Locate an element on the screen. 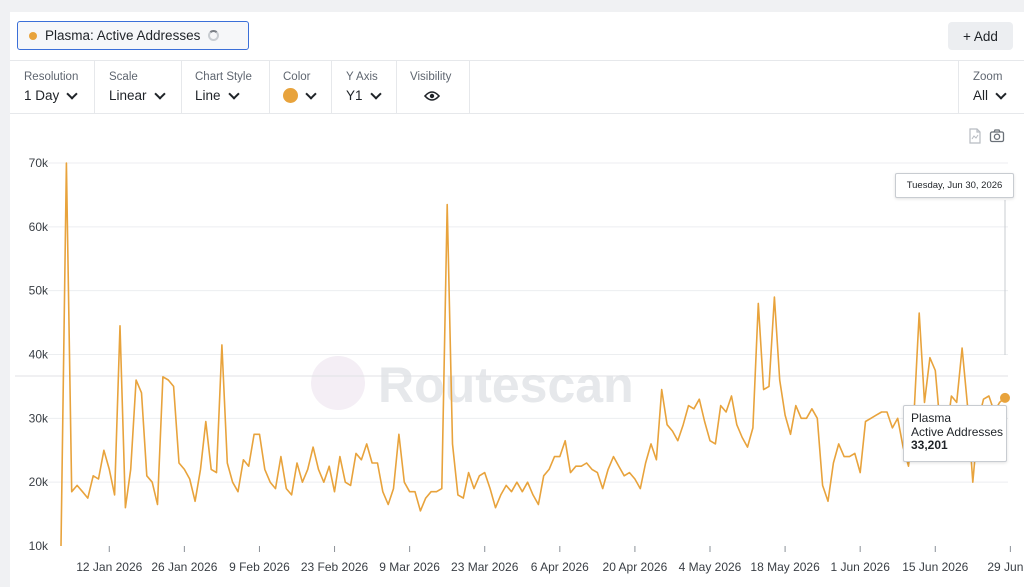  x-tick-label: 1 Jun 2026 is located at coordinates (860, 567).